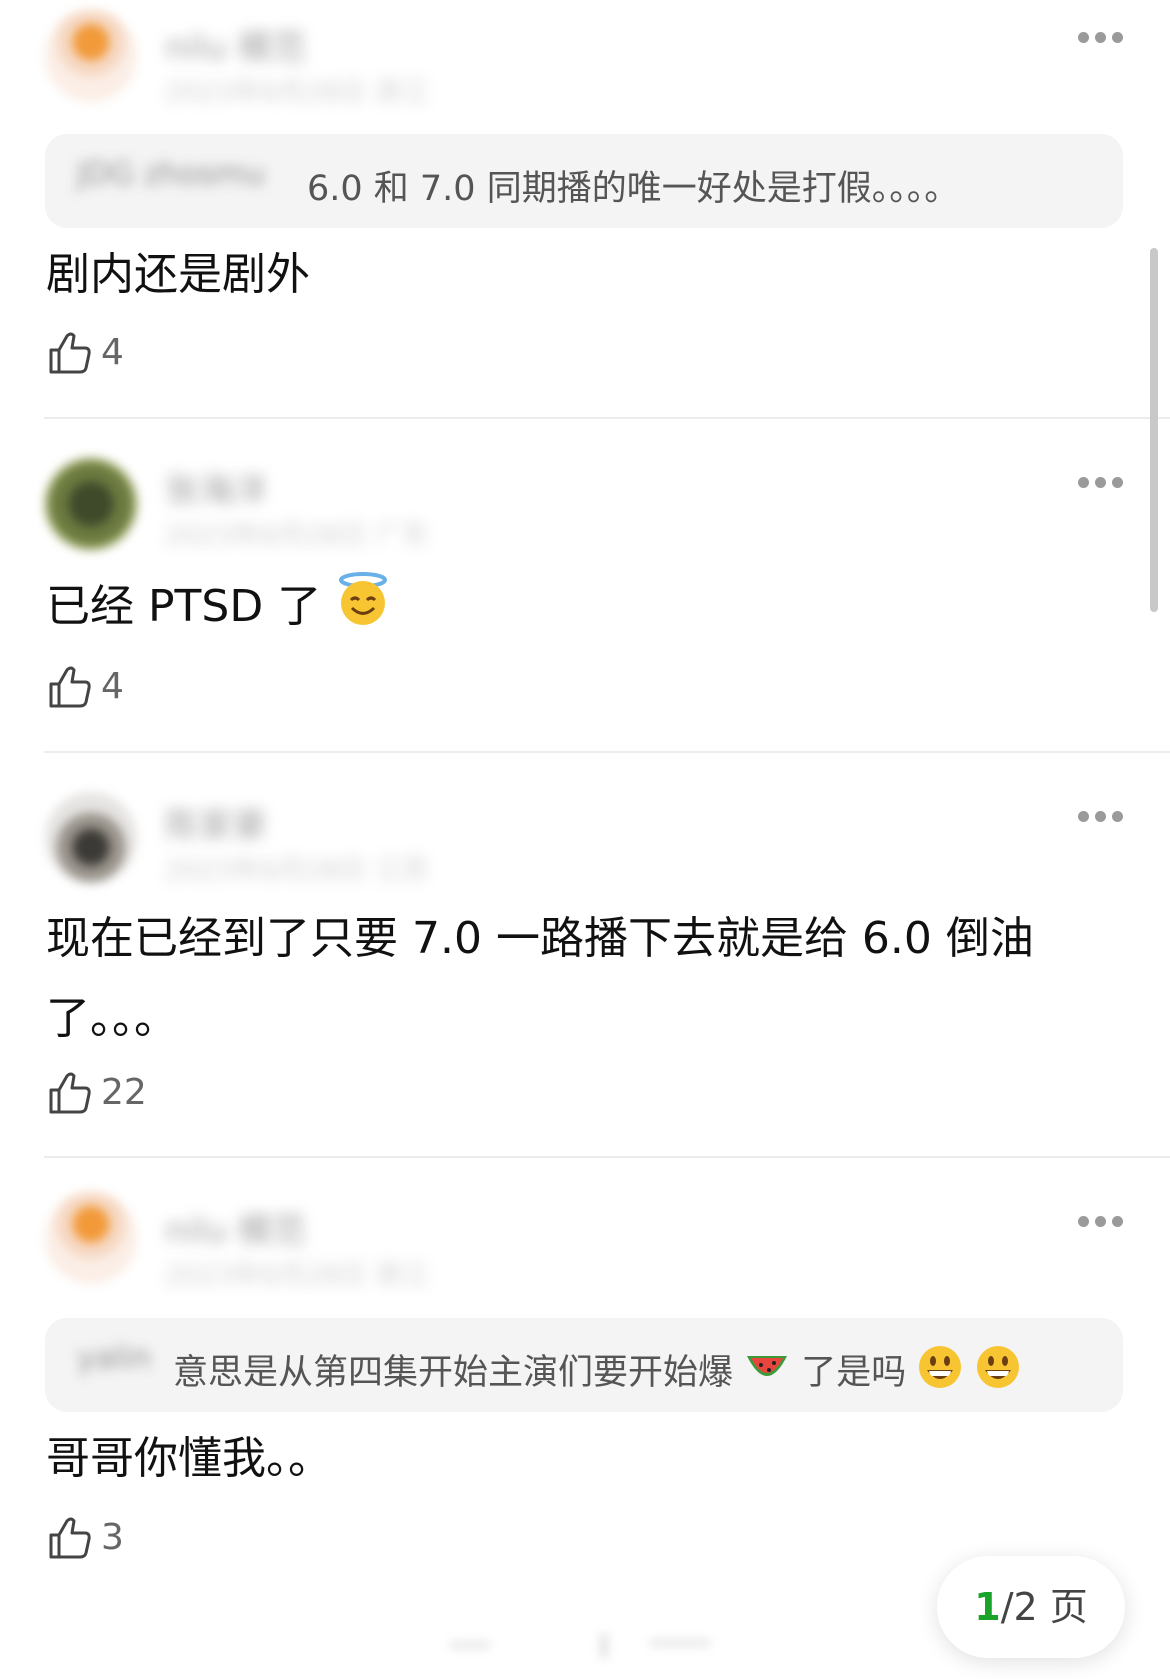  I want to click on quoted-text: 6.0 和 7.0 同期播的唯一好处是打假。。。。, so click(633, 189).